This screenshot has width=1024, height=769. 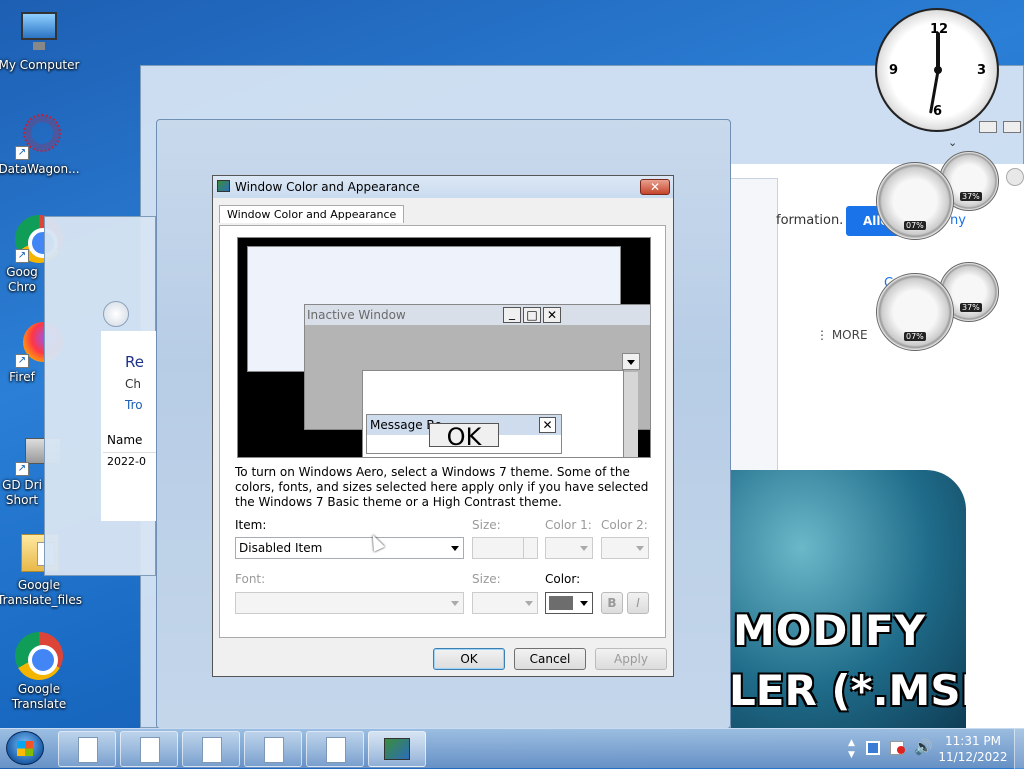 What do you see at coordinates (486, 525) in the screenshot?
I see `size-label: Size:` at bounding box center [486, 525].